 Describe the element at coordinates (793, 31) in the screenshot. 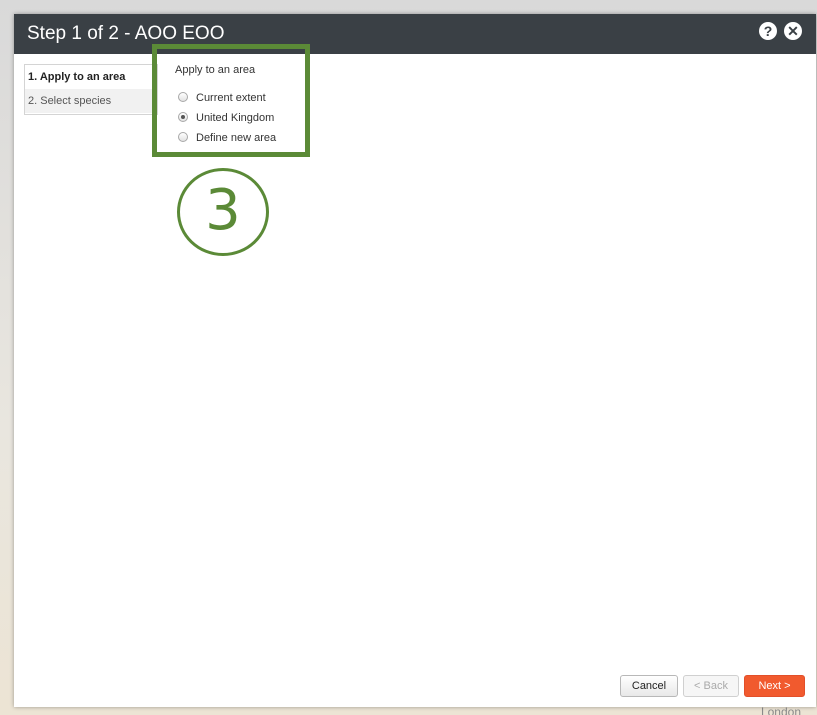

I see `close-icon: ✕` at that location.